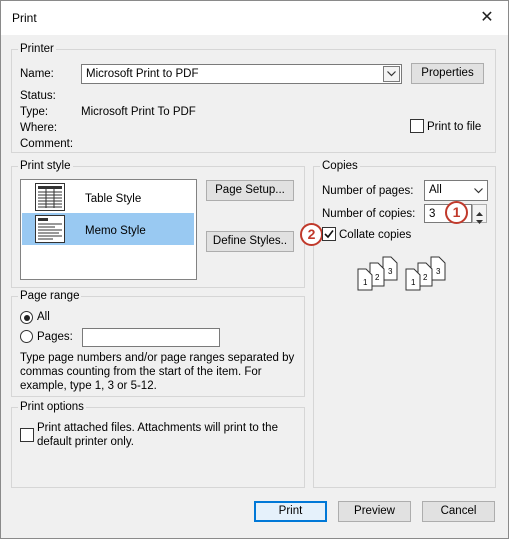  What do you see at coordinates (50, 230) in the screenshot?
I see `memo-style-icon` at bounding box center [50, 230].